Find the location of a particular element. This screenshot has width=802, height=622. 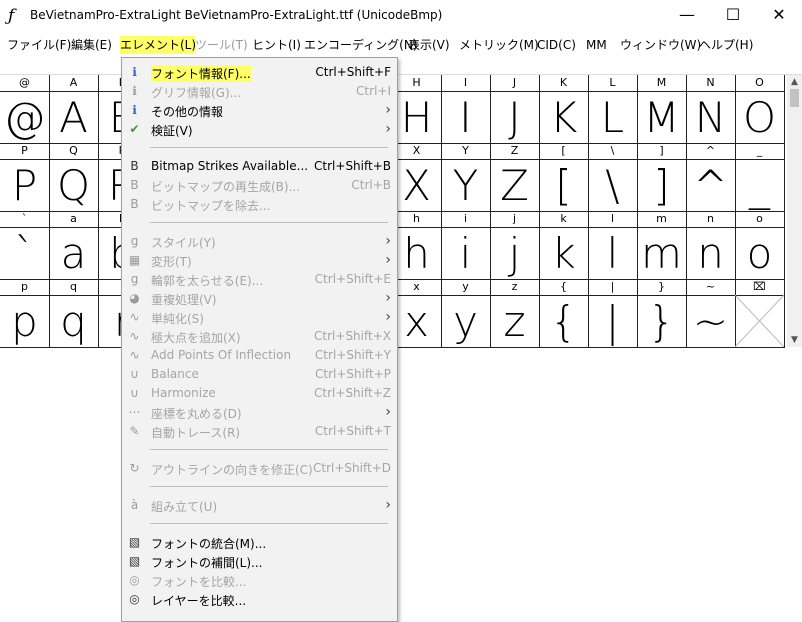

glyph-label: } is located at coordinates (661, 287).